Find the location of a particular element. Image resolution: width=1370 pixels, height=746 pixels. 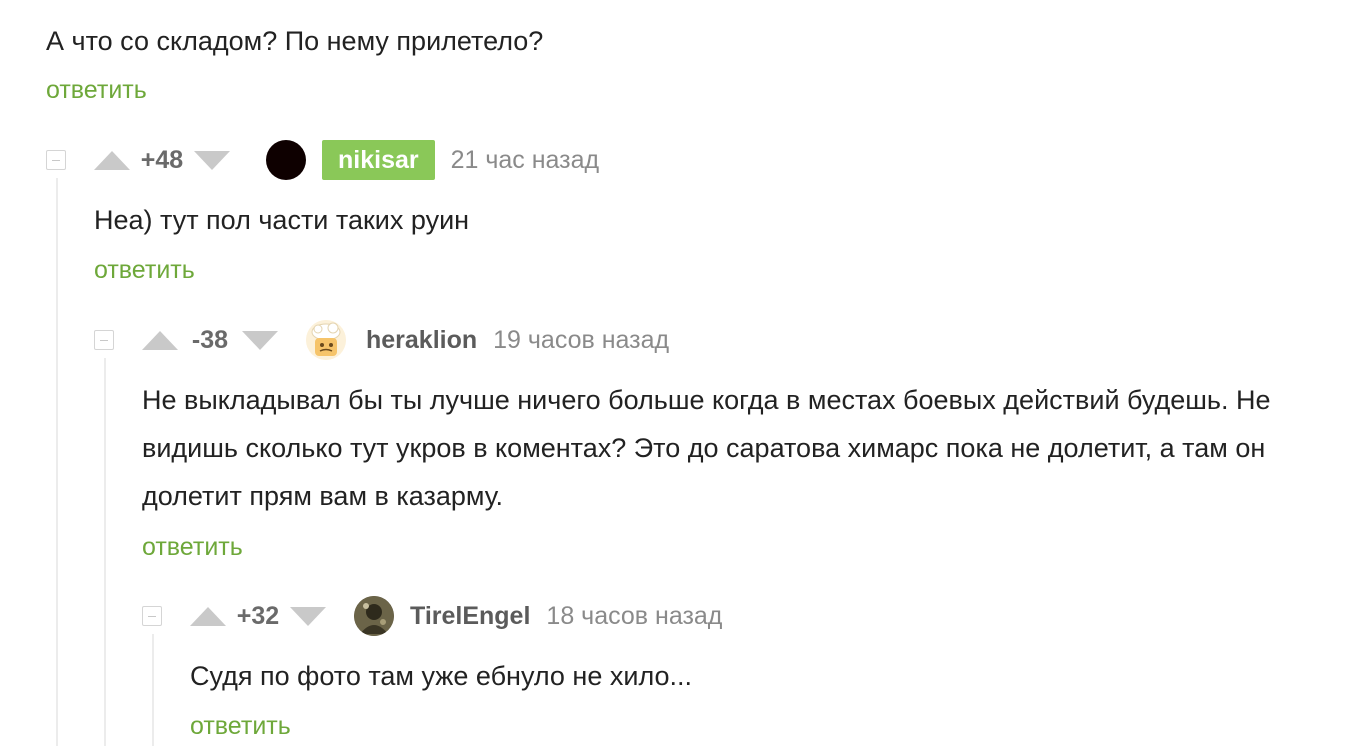

comment-text: Неа) тут пол части таких руин is located at coordinates (282, 220).